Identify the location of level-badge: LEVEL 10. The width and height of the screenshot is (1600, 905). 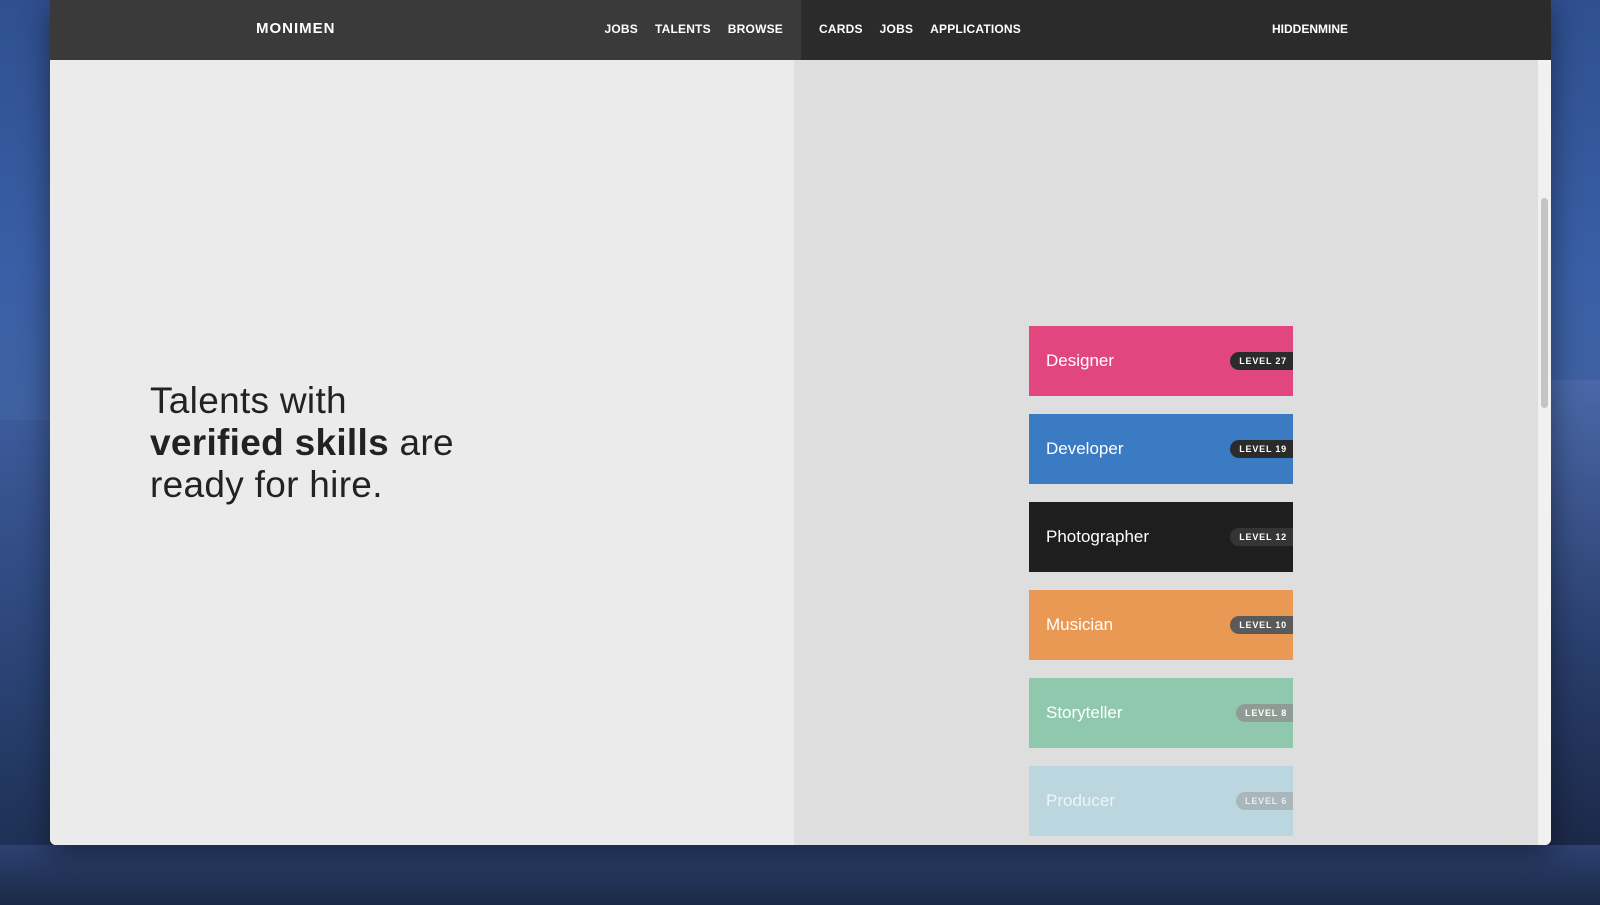
(1261, 625).